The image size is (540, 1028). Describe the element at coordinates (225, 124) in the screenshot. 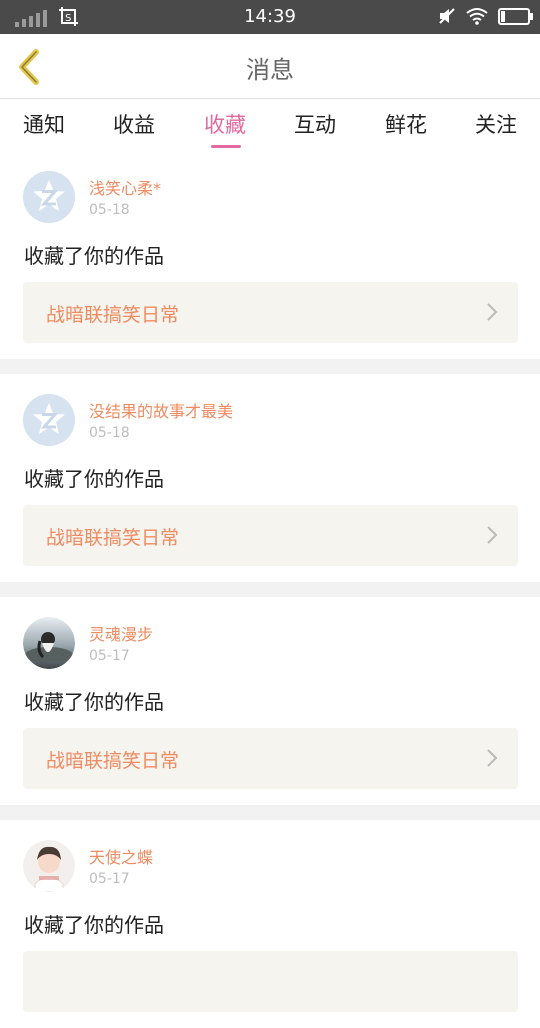

I see `tab-favorites: 收藏` at that location.